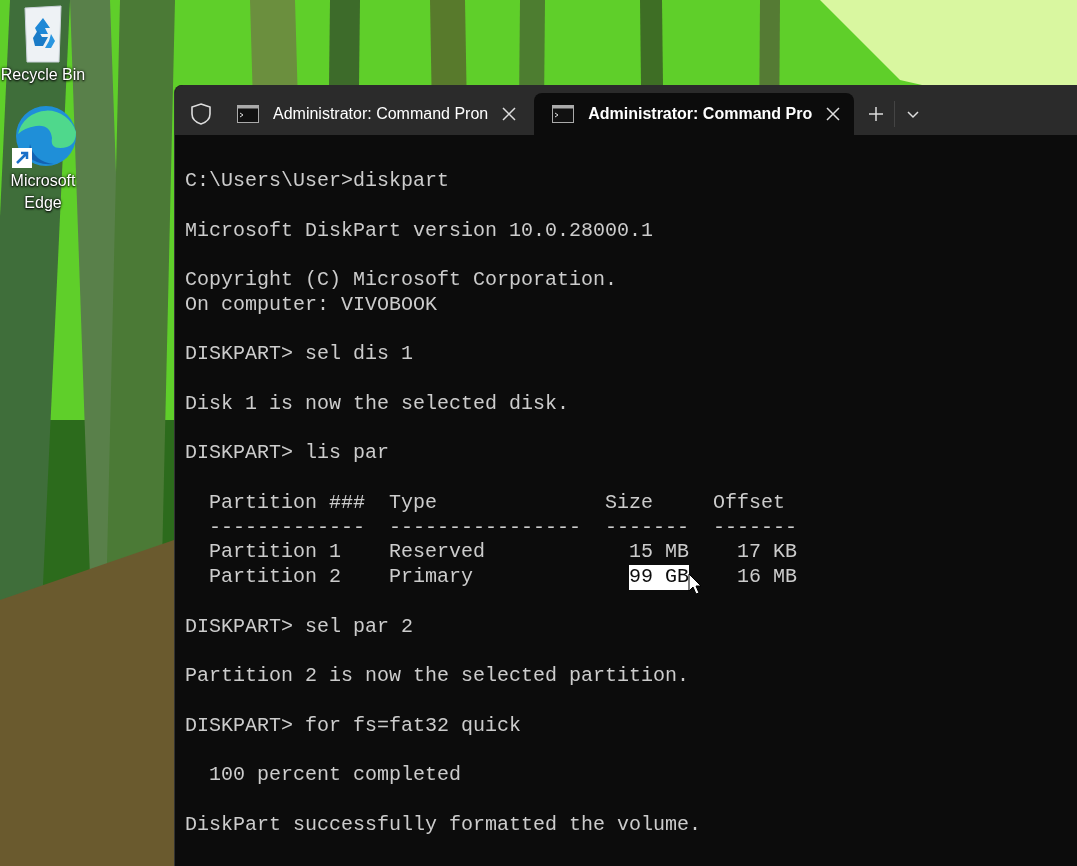 Image resolution: width=1077 pixels, height=866 pixels. Describe the element at coordinates (375, 114) in the screenshot. I see `tab: Administrator: Command Pron` at that location.